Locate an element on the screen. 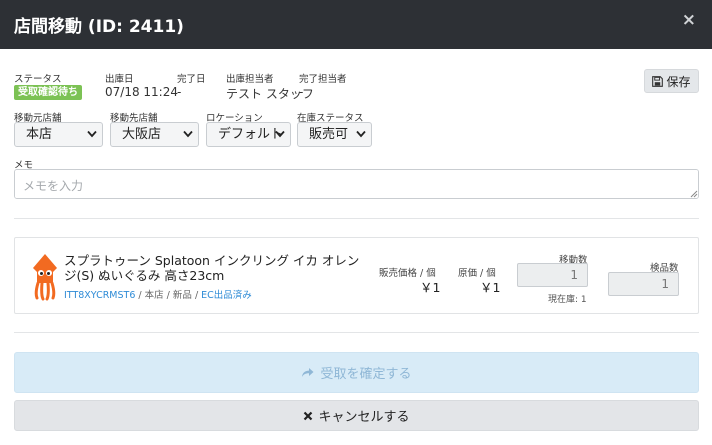 This screenshot has height=445, width=712. close-icon is located at coordinates (308, 415).